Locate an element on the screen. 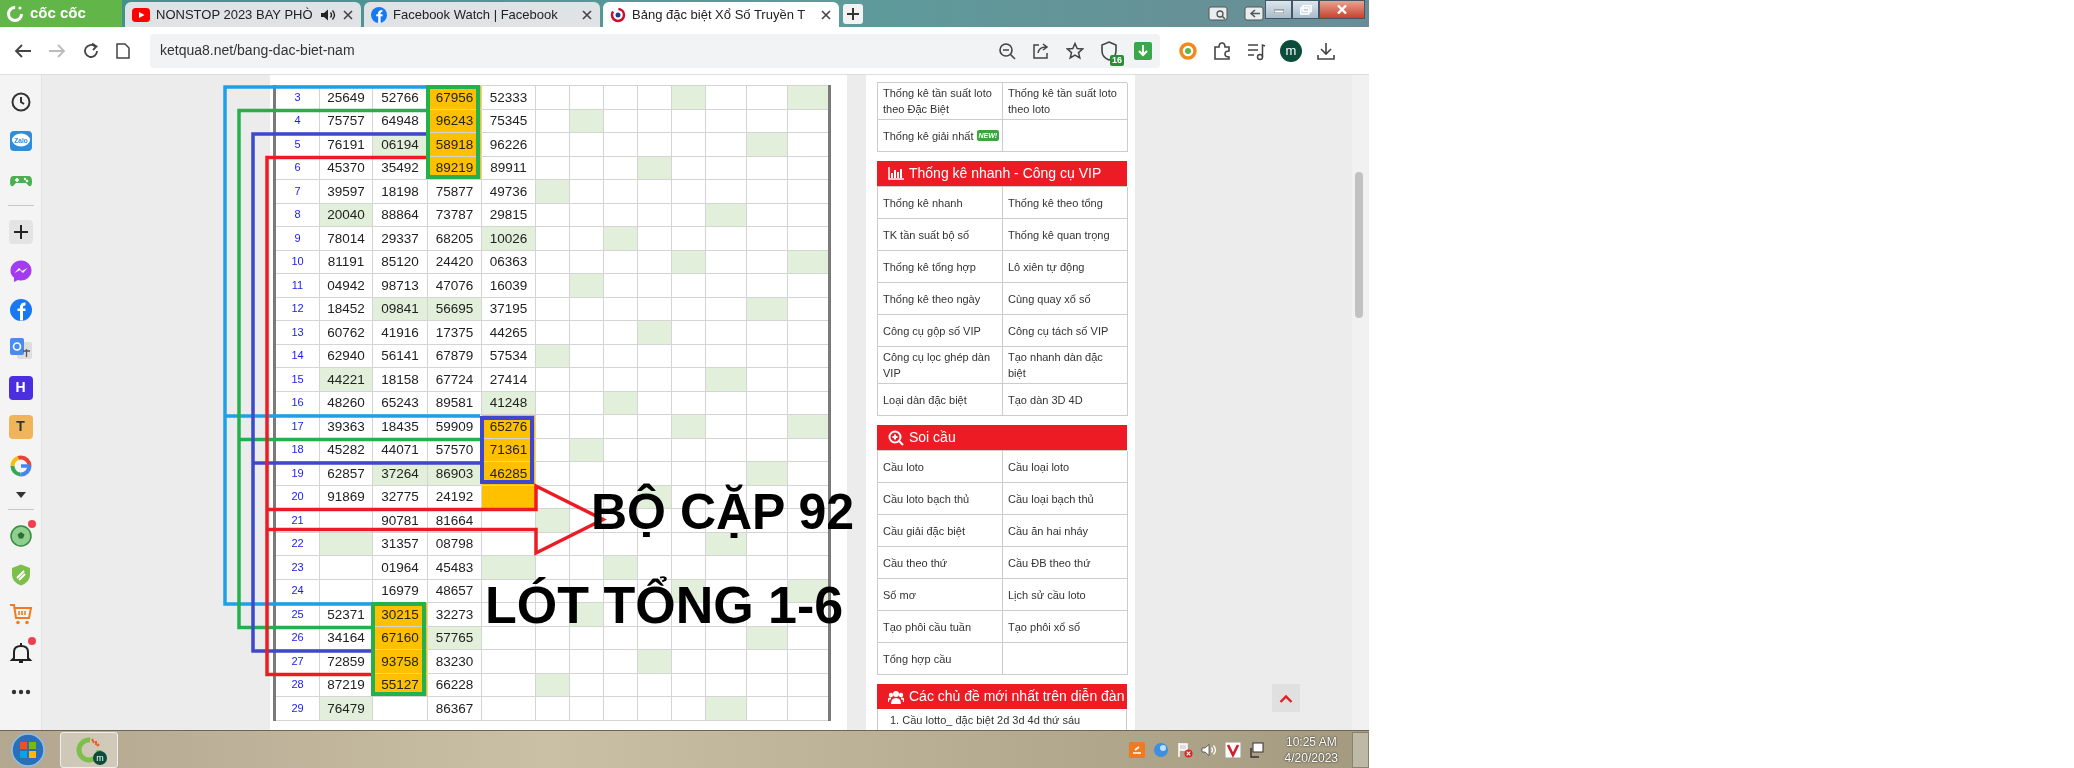 The image size is (2074, 768). row-number: 6 is located at coordinates (297, 168).